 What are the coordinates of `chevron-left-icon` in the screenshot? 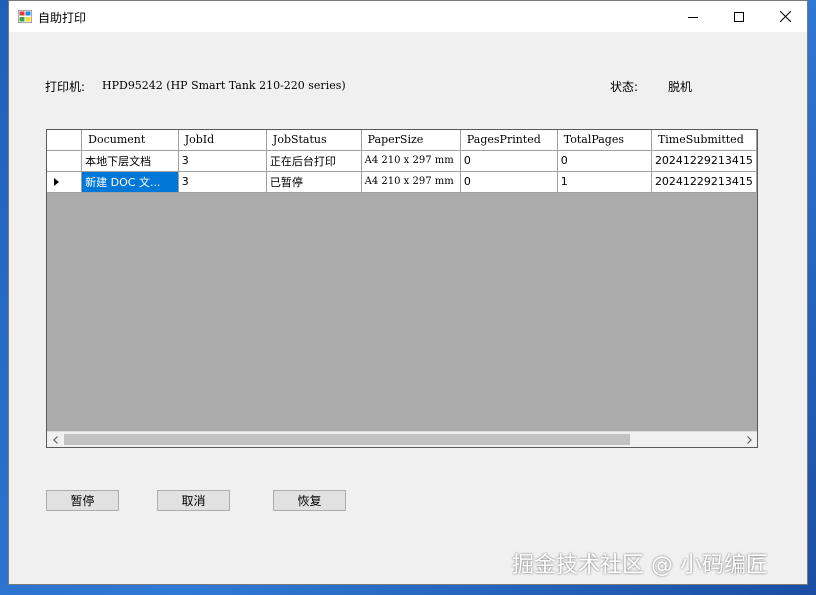 It's located at (55, 439).